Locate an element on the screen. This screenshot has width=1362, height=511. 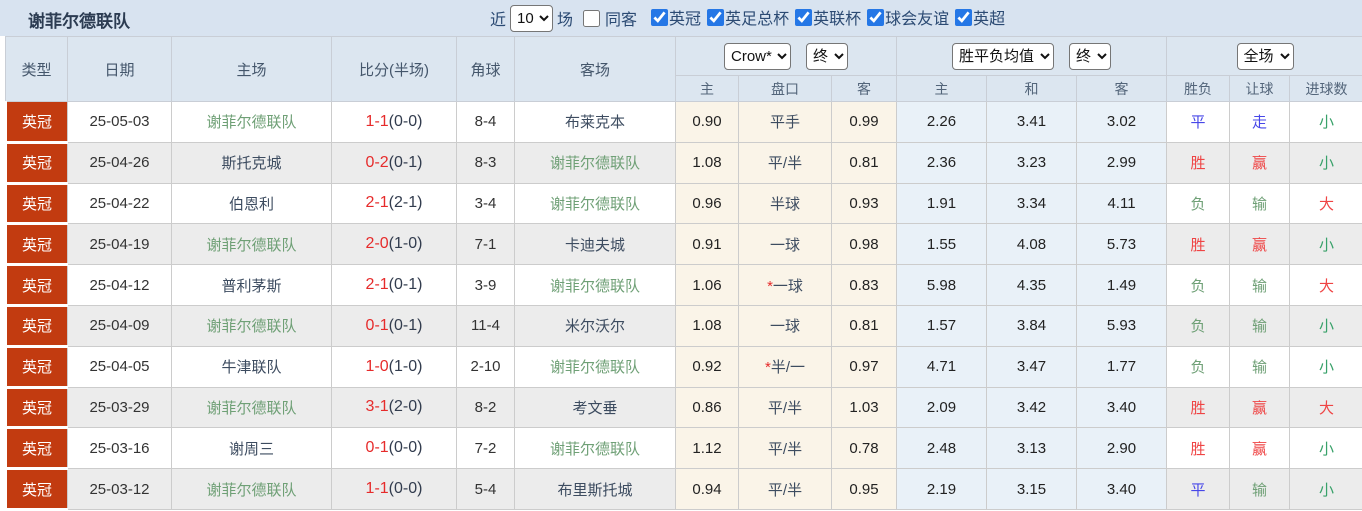
subcol-avg-away: 客 is located at coordinates (1122, 89).